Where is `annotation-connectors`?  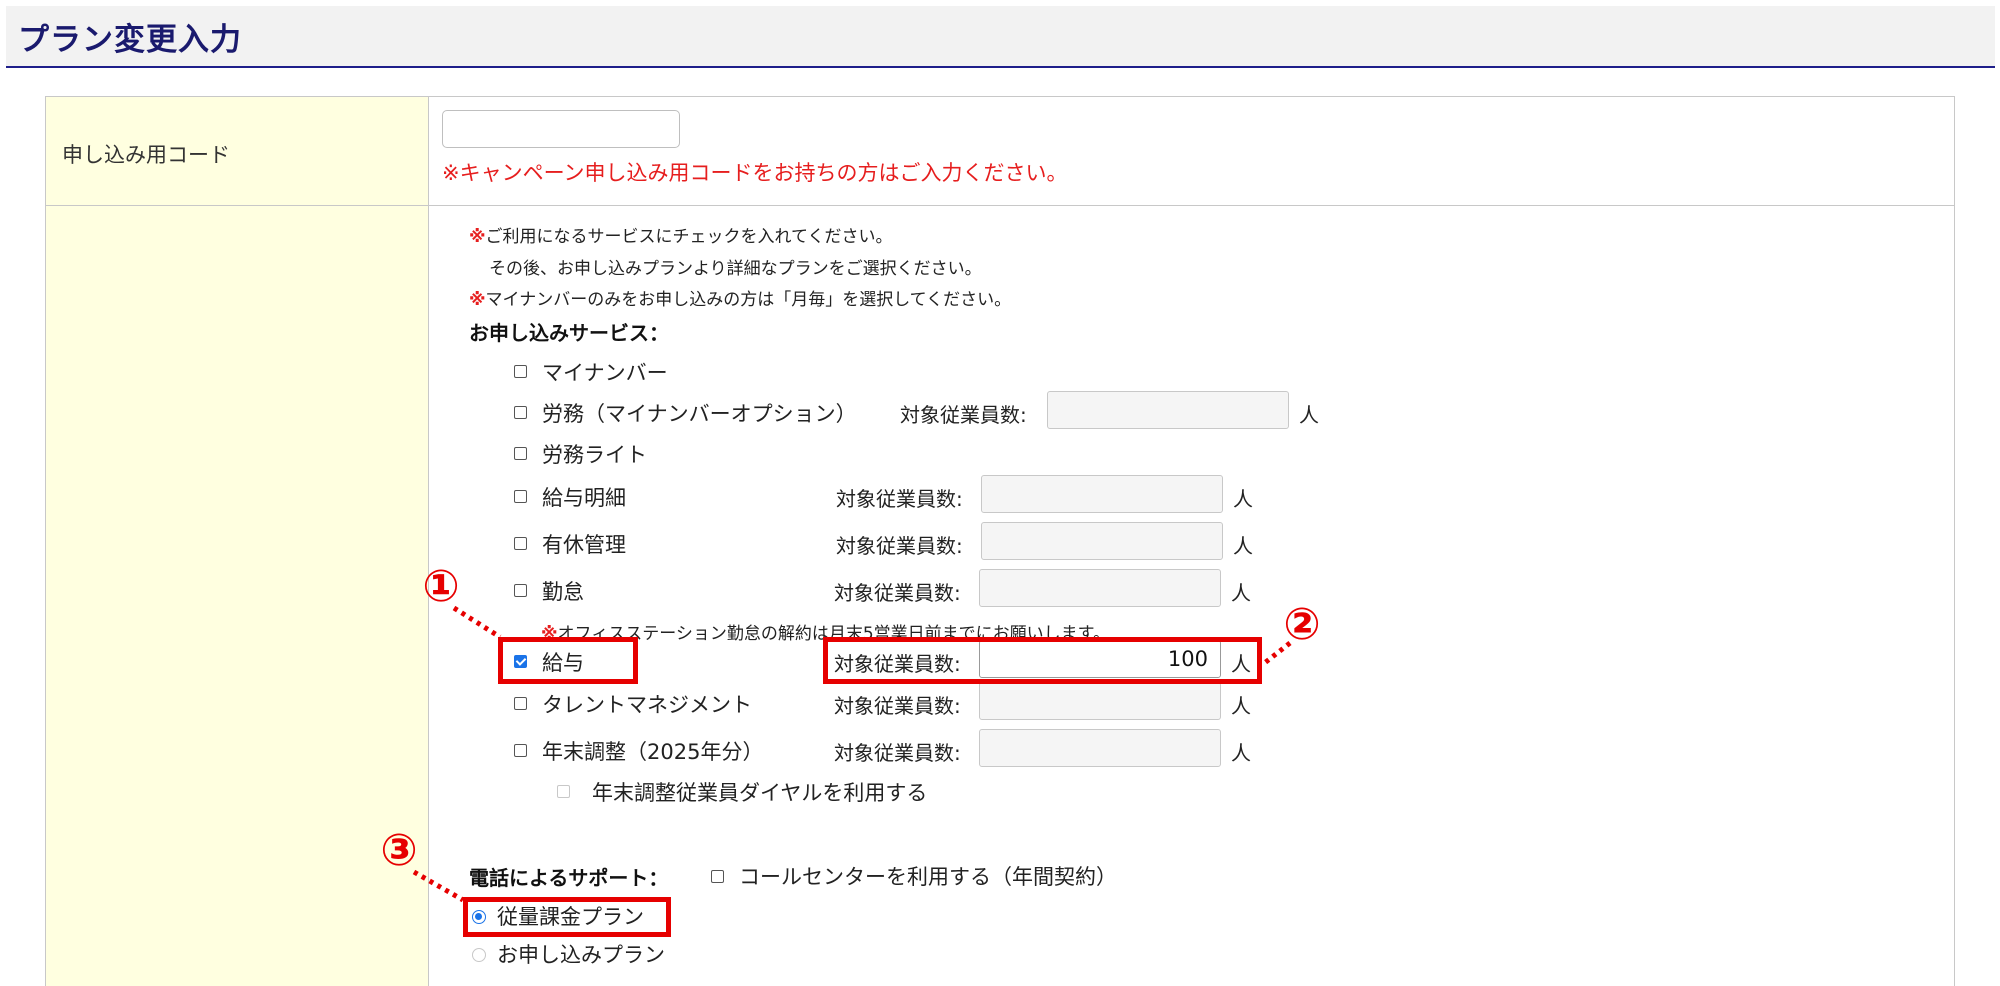 annotation-connectors is located at coordinates (852, 754).